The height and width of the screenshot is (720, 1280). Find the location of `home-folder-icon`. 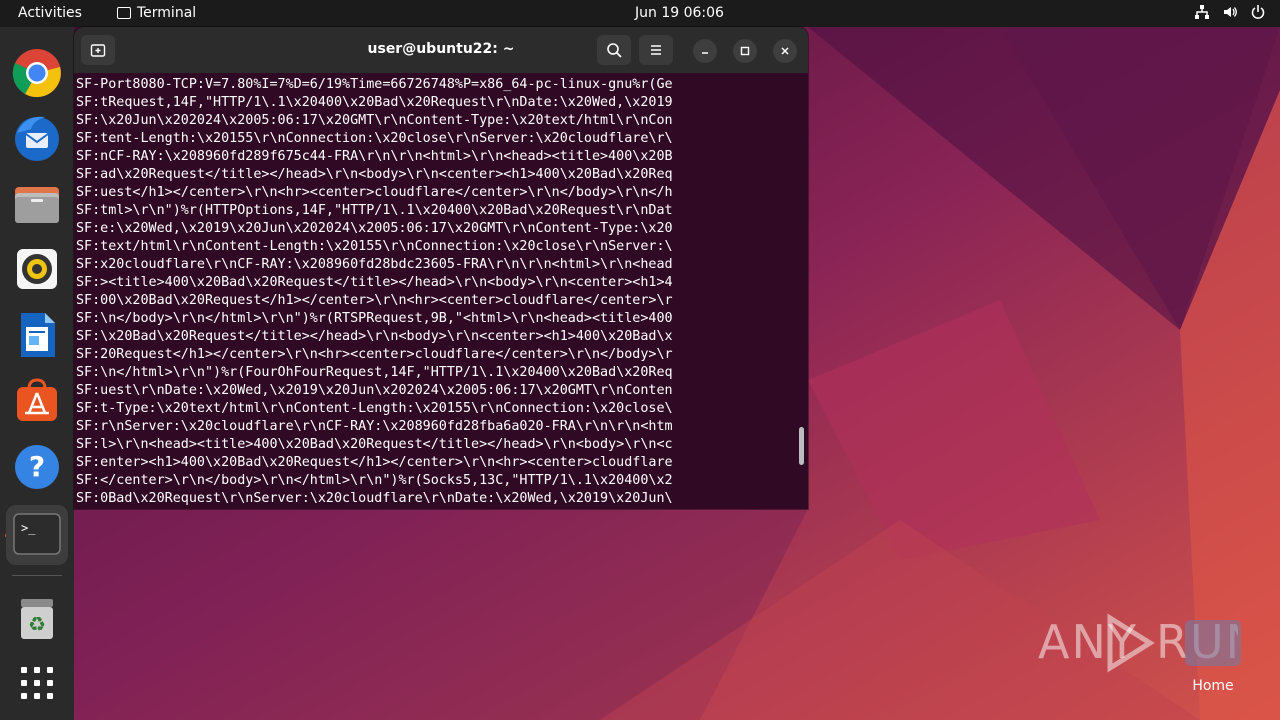

home-folder-icon is located at coordinates (1213, 643).